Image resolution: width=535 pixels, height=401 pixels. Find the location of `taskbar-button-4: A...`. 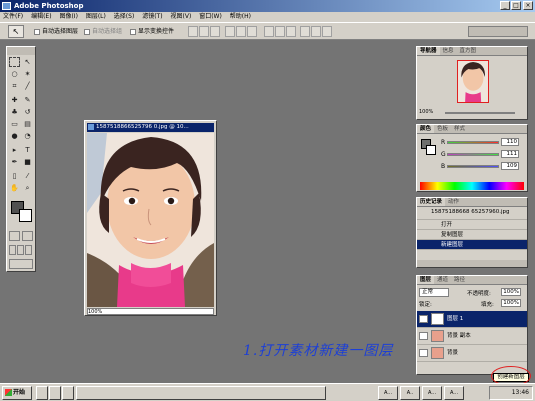

taskbar-button-4: A... is located at coordinates (454, 393).